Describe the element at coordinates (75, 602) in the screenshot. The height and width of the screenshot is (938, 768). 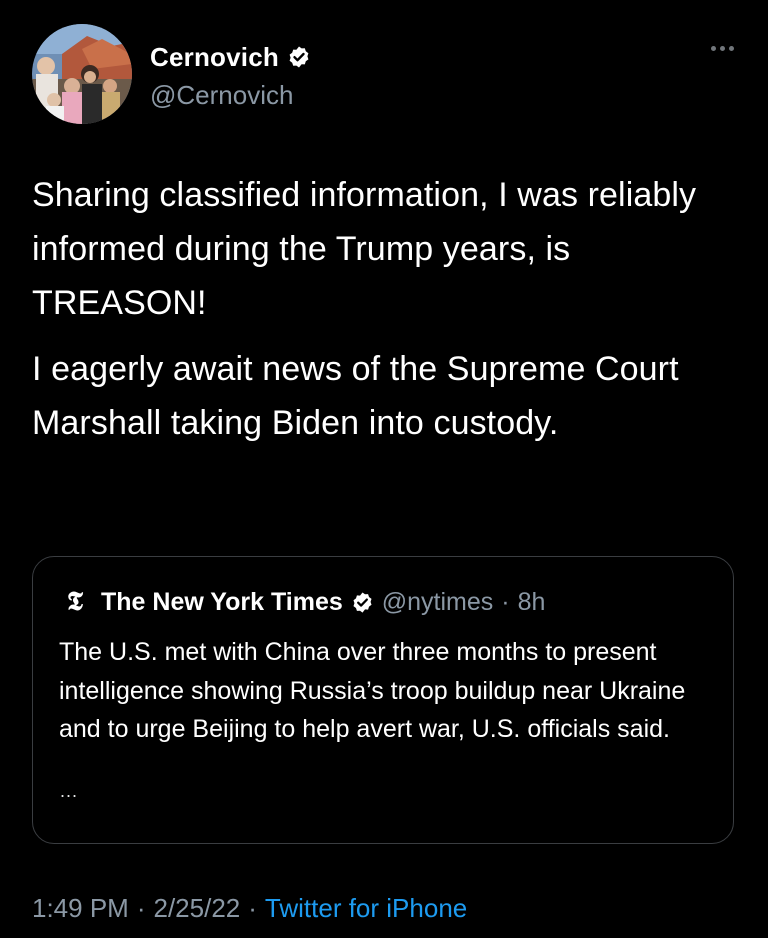
I see `nyt-logo-icon: 𝕿` at that location.